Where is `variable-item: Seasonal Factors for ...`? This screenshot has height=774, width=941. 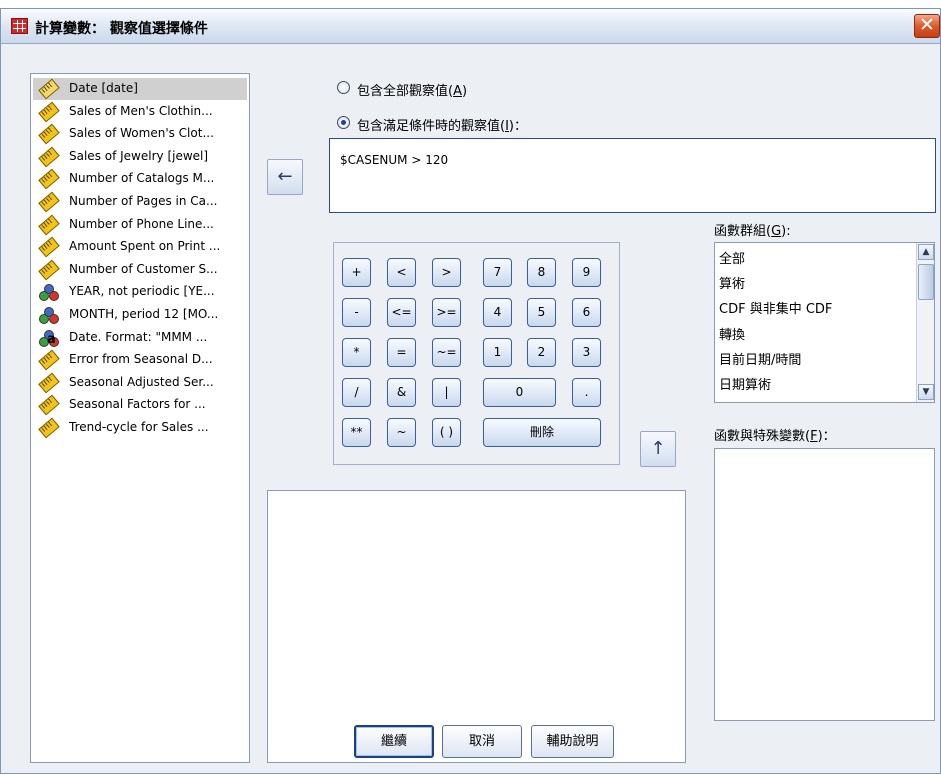
variable-item: Seasonal Factors for ... is located at coordinates (140, 405).